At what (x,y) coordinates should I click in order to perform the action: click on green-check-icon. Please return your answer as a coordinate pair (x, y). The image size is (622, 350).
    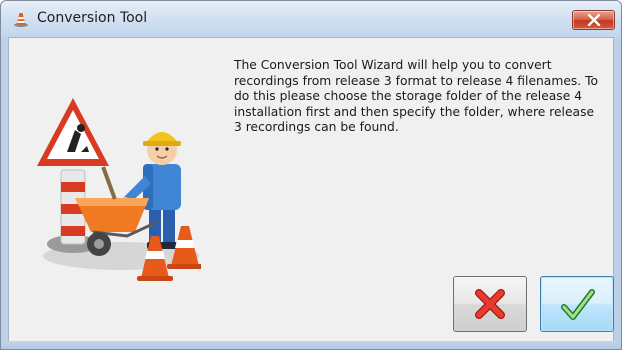
    Looking at the image, I should click on (578, 304).